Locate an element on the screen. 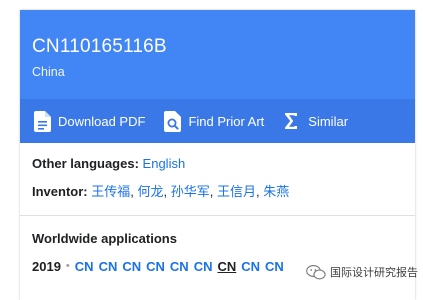  wechat-watermark: 国际设计研究报告 is located at coordinates (362, 272).